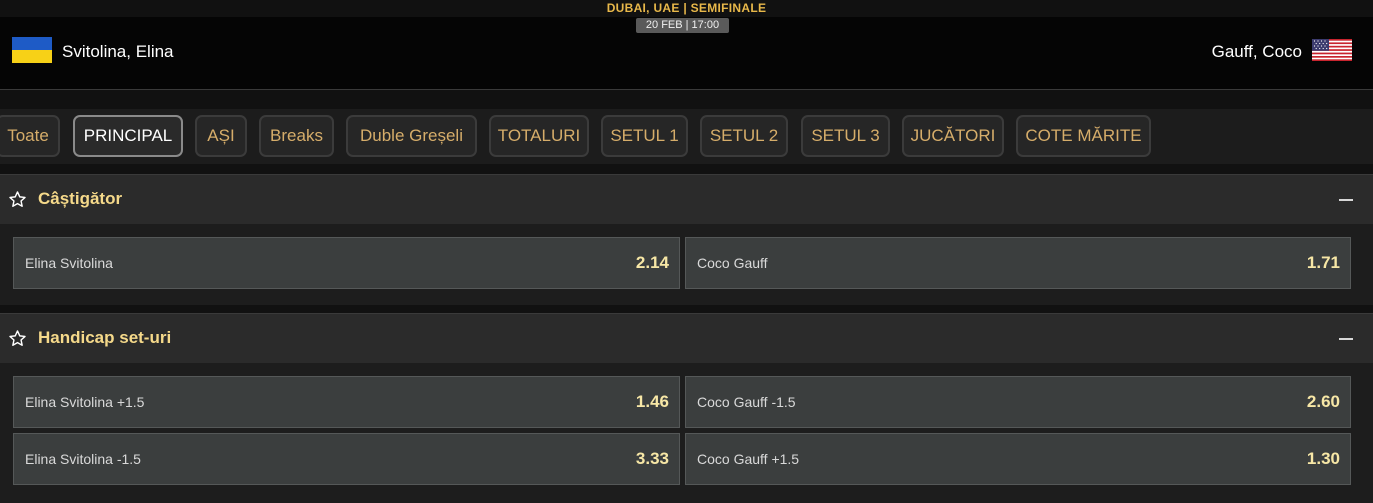 The width and height of the screenshot is (1373, 503). Describe the element at coordinates (748, 459) in the screenshot. I see `selection-label: Coco Gauff +1.5` at that location.